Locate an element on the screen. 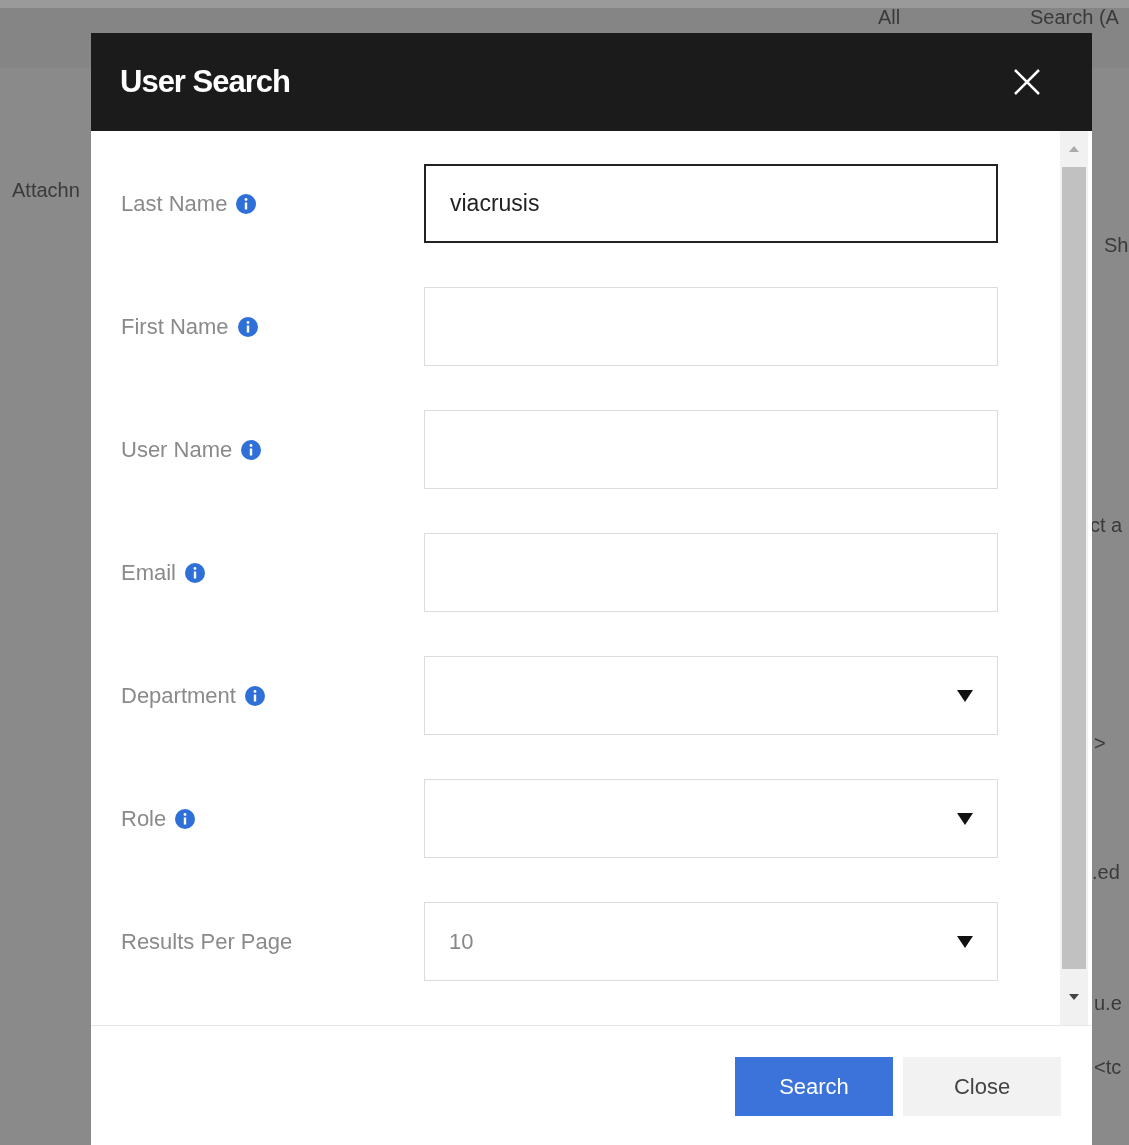 This screenshot has width=1129, height=1145. dialog-title: User Search is located at coordinates (205, 81).